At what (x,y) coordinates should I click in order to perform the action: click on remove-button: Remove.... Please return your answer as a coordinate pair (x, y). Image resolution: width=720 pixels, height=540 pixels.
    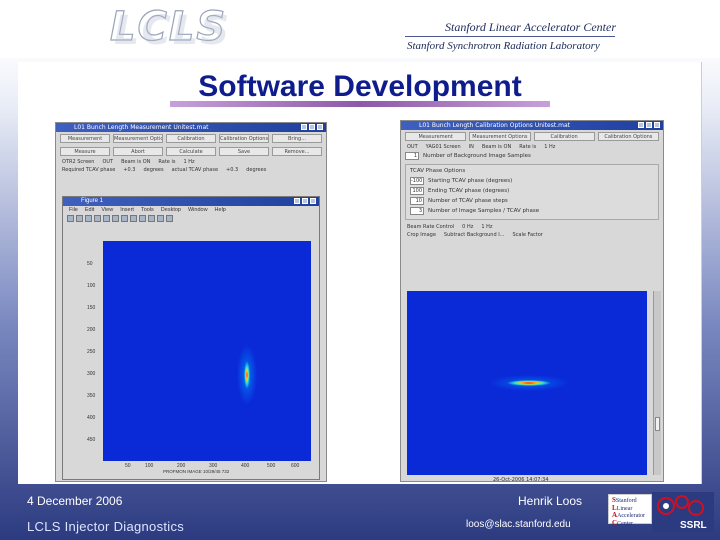
    Looking at the image, I should click on (297, 151).